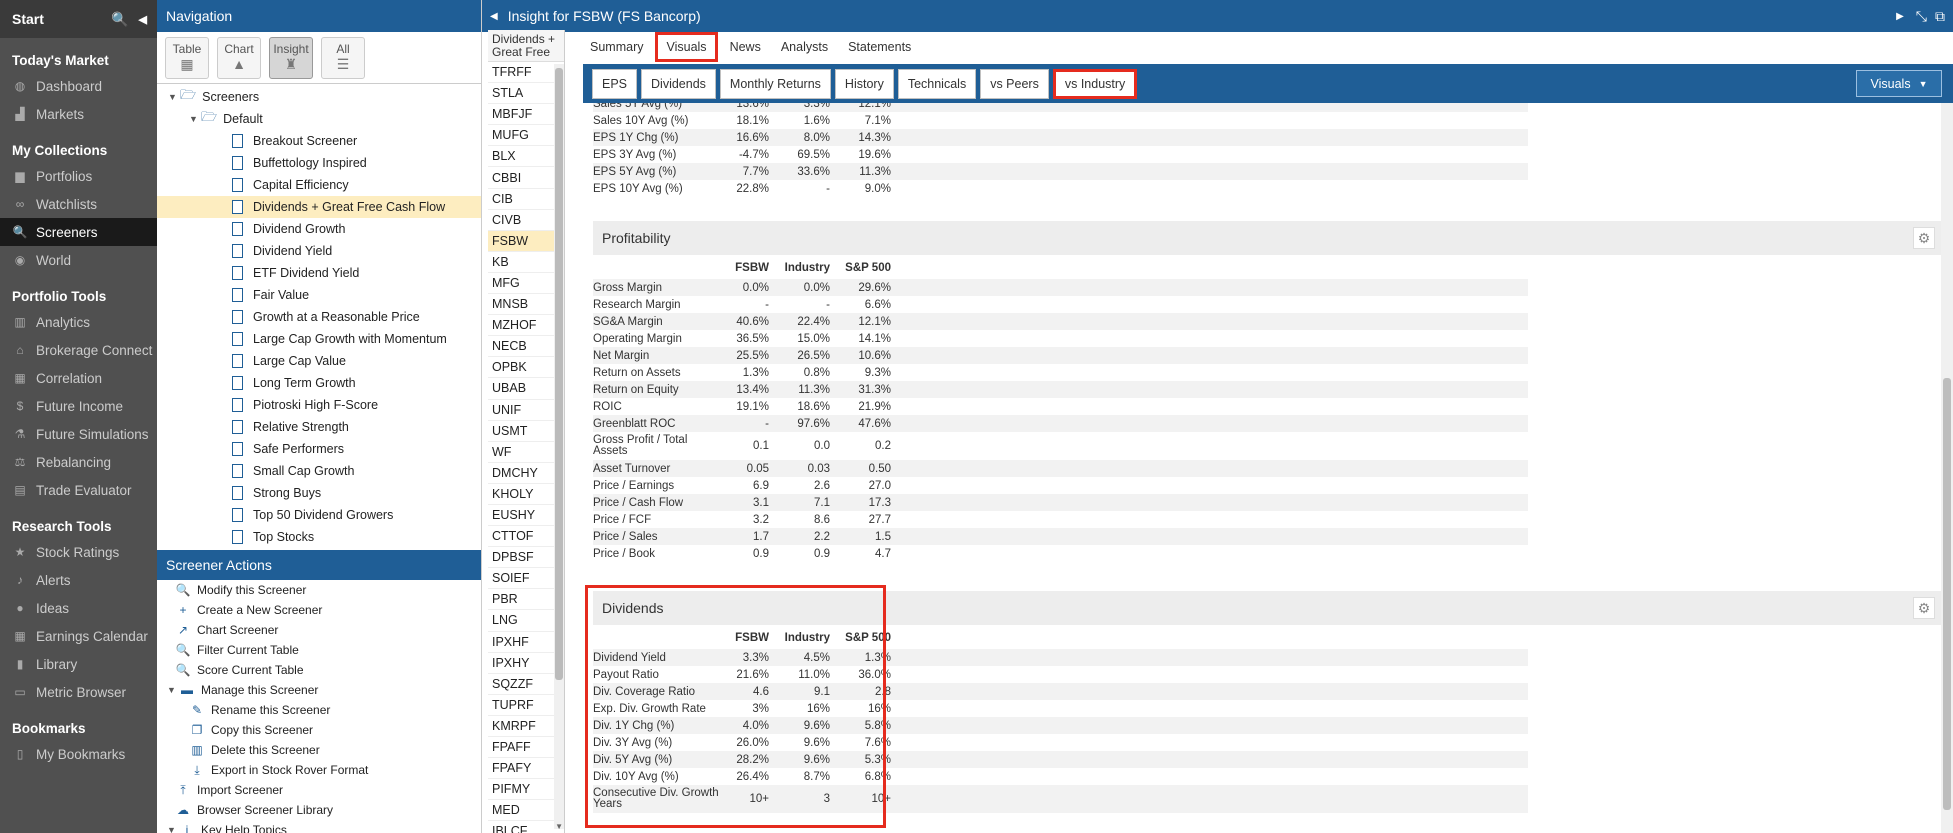  I want to click on screener-item: Capital Efficiency, so click(319, 185).